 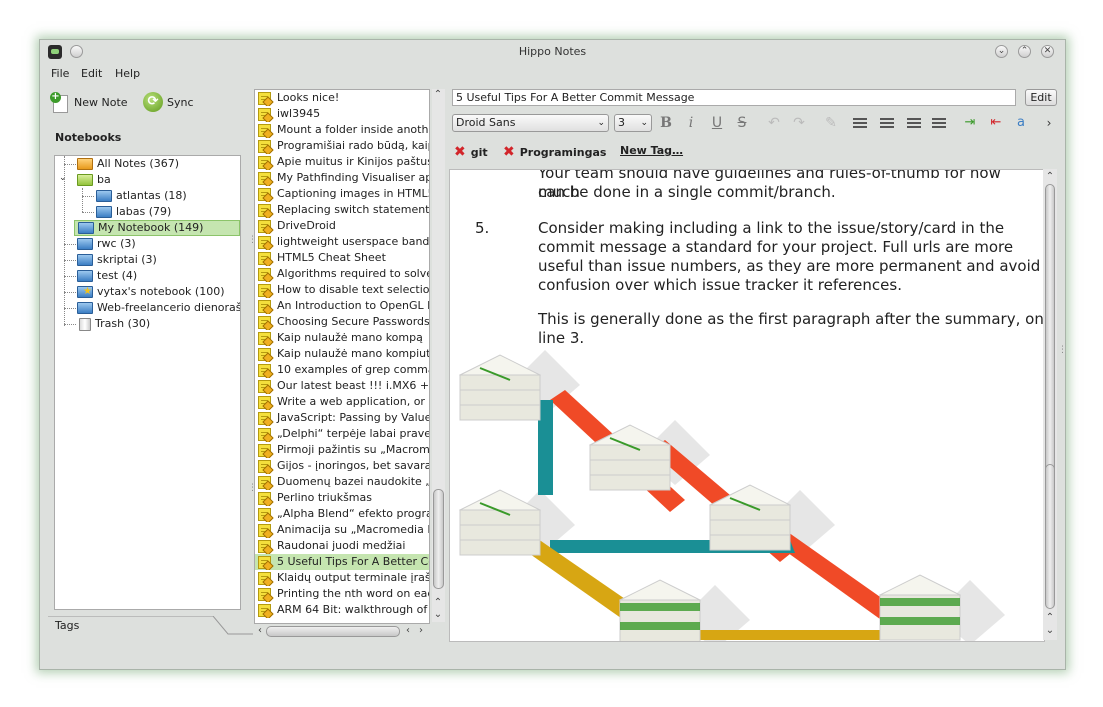 I want to click on note-list-item: Replacing switch statements w, so click(x=342, y=210).